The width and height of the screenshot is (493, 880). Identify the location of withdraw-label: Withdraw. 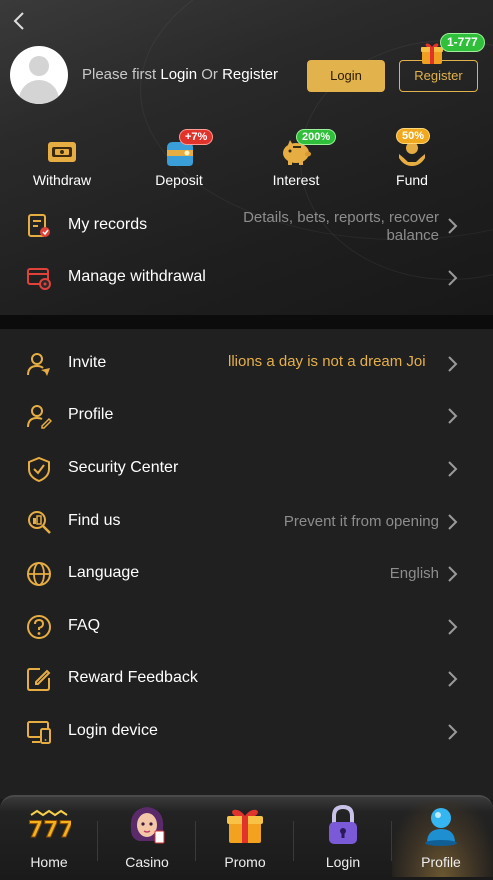
(62, 180).